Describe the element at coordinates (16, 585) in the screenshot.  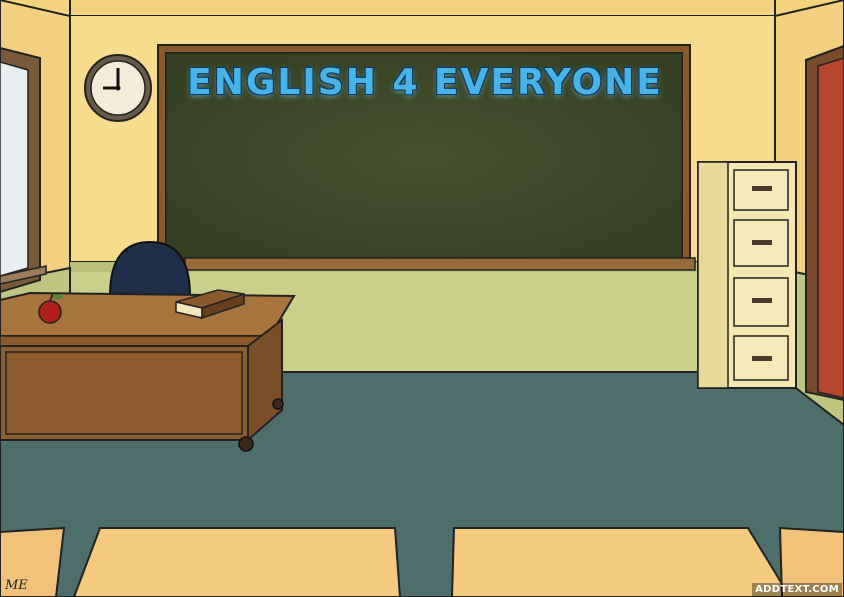
I see `artist-signature: ME` at that location.